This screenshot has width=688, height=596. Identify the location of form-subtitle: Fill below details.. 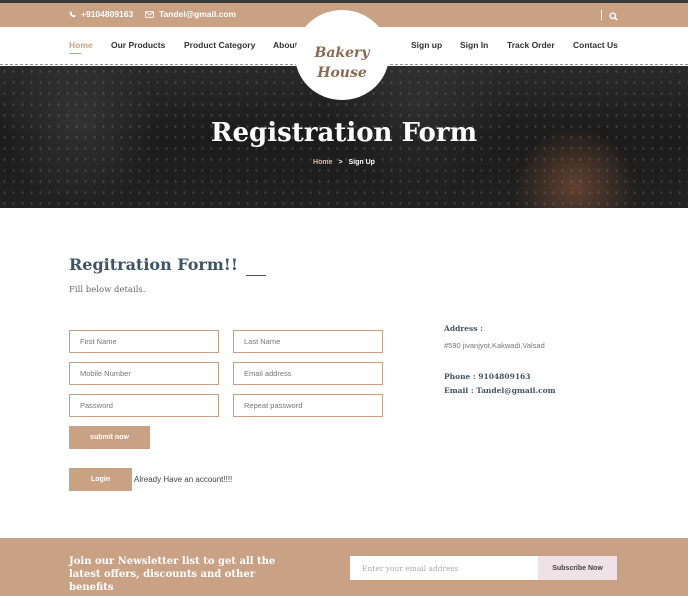
(107, 290).